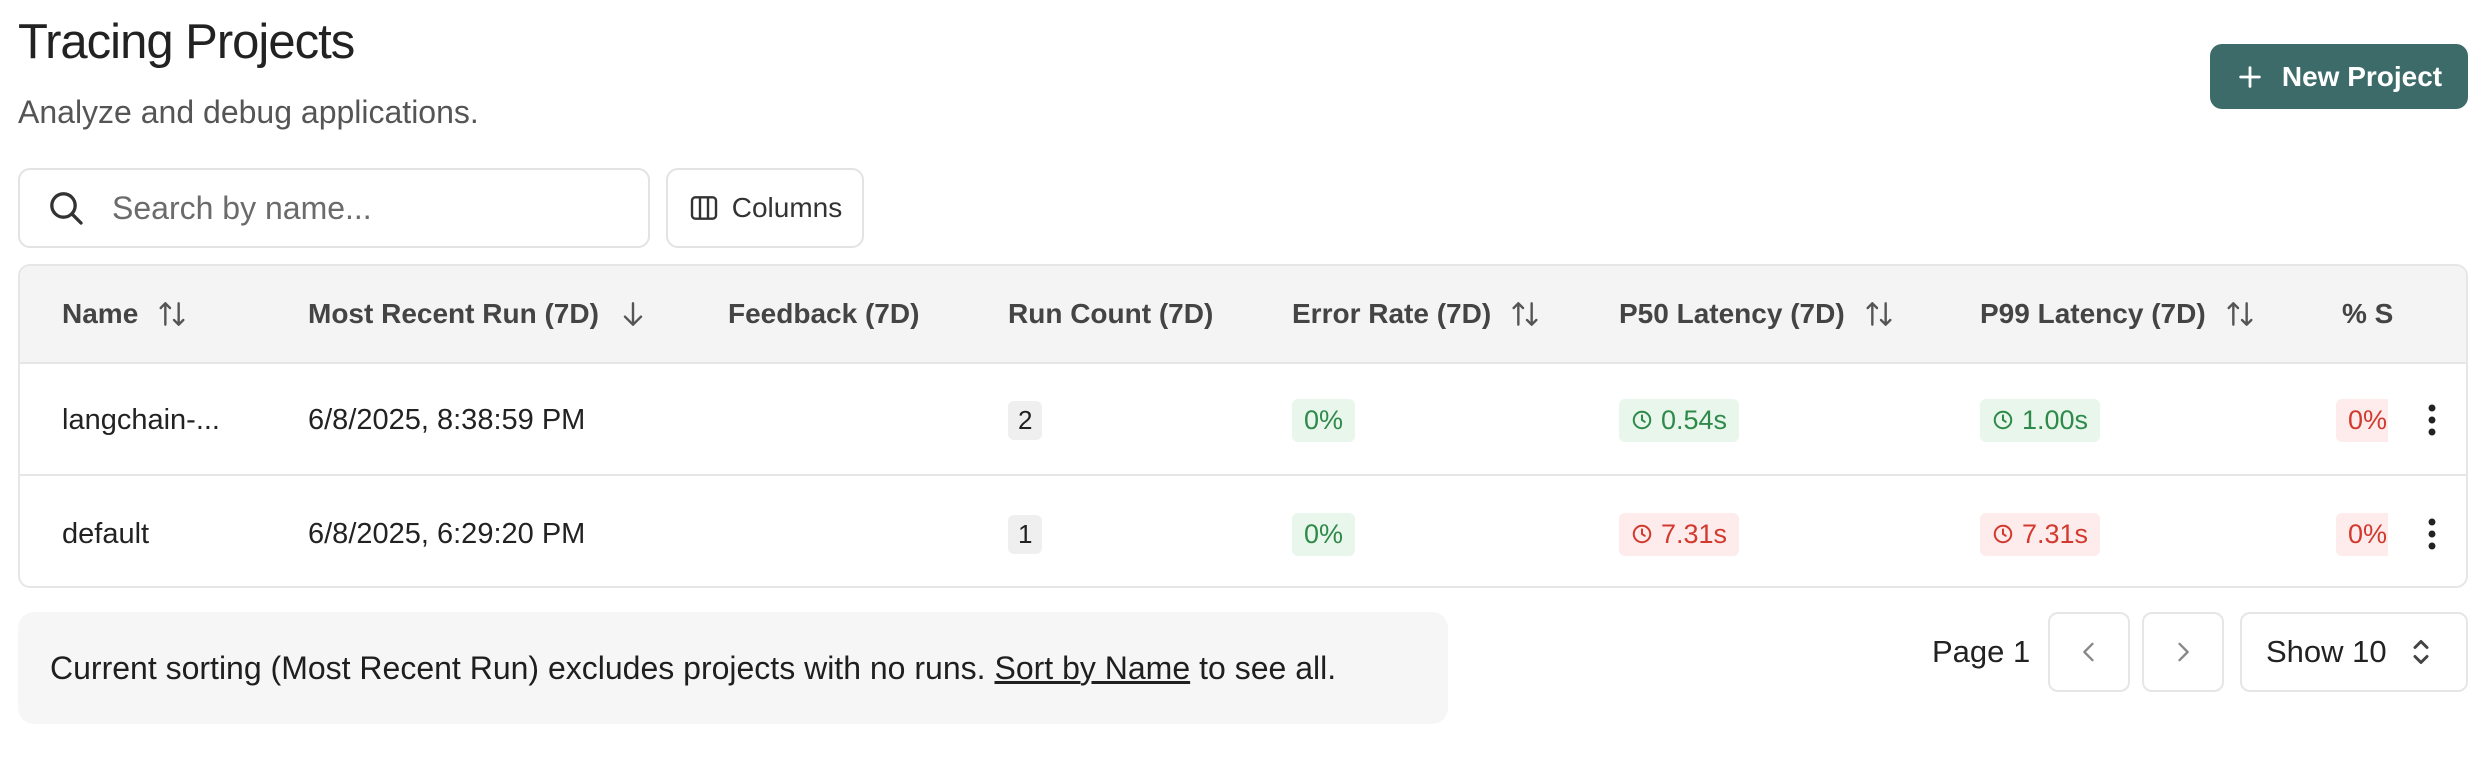  What do you see at coordinates (1679, 420) in the screenshot?
I see `p50-latency-badge: 0.54s` at bounding box center [1679, 420].